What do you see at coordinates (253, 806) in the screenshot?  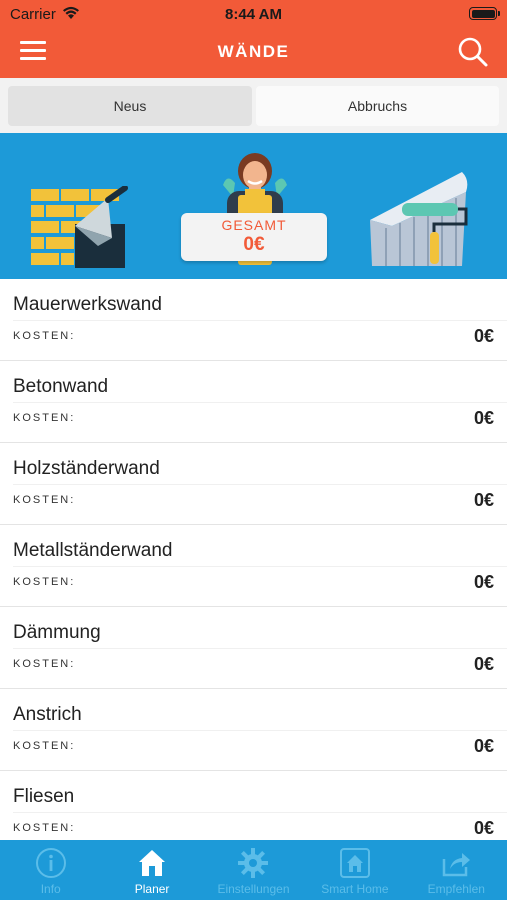 I see `list-item: Fliesen KOSTEN: 0€` at bounding box center [253, 806].